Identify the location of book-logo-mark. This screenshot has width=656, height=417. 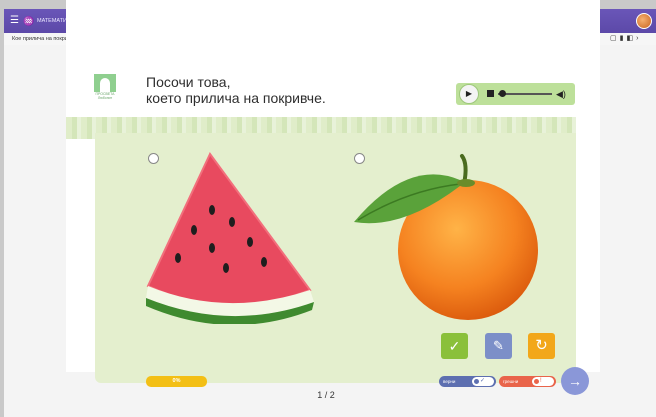
(105, 83).